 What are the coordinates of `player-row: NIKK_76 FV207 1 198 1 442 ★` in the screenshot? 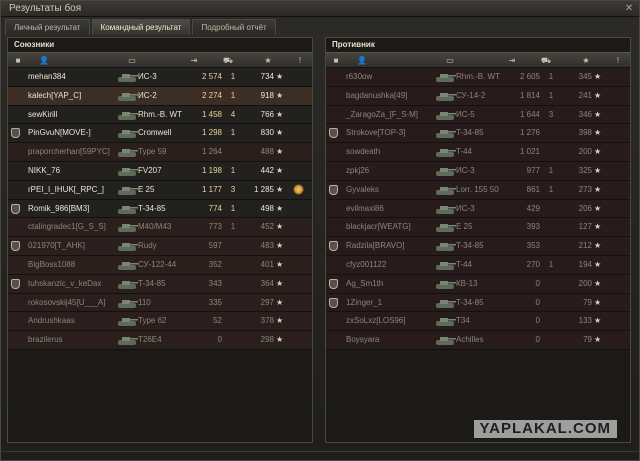 It's located at (160, 171).